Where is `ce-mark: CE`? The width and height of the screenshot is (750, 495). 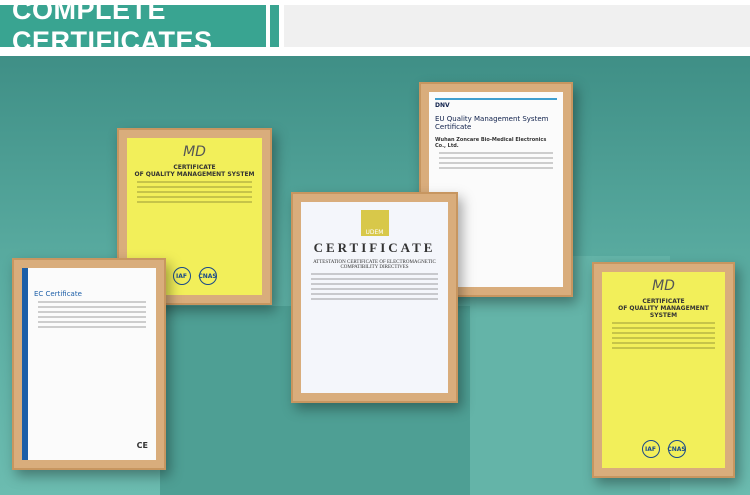 ce-mark: CE is located at coordinates (142, 445).